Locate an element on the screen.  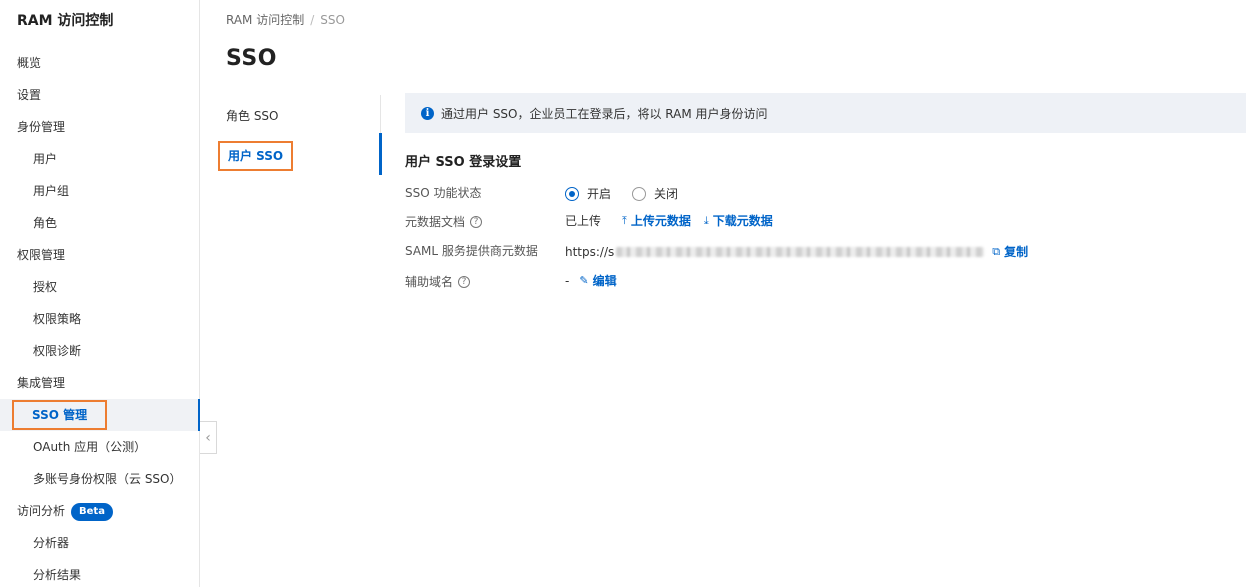
link-label: 下载元数据 is located at coordinates (742, 221).